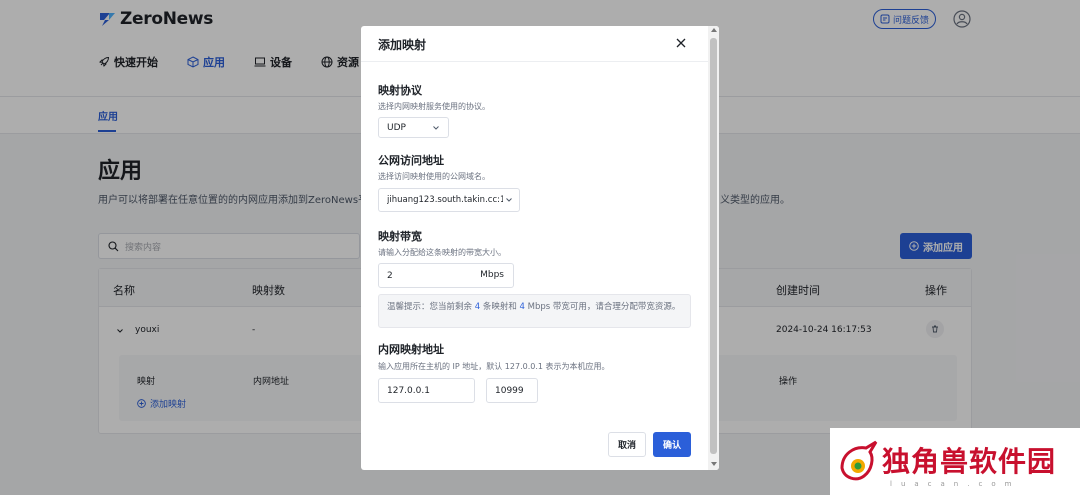 The image size is (1080, 495). What do you see at coordinates (442, 252) in the screenshot?
I see `bandwidth-desc: 请输入分配给这条映射的带宽大小。` at bounding box center [442, 252].